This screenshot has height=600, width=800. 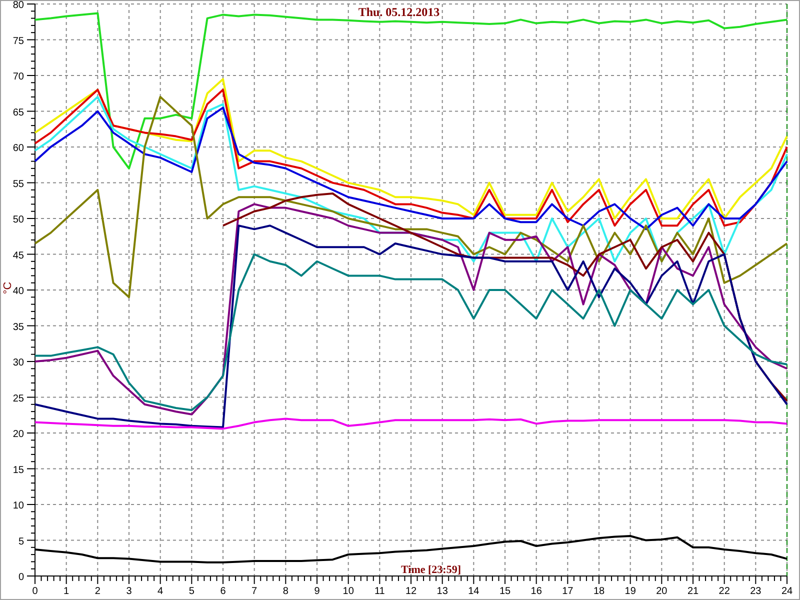 I want to click on axis-label: 45, so click(x=18, y=256).